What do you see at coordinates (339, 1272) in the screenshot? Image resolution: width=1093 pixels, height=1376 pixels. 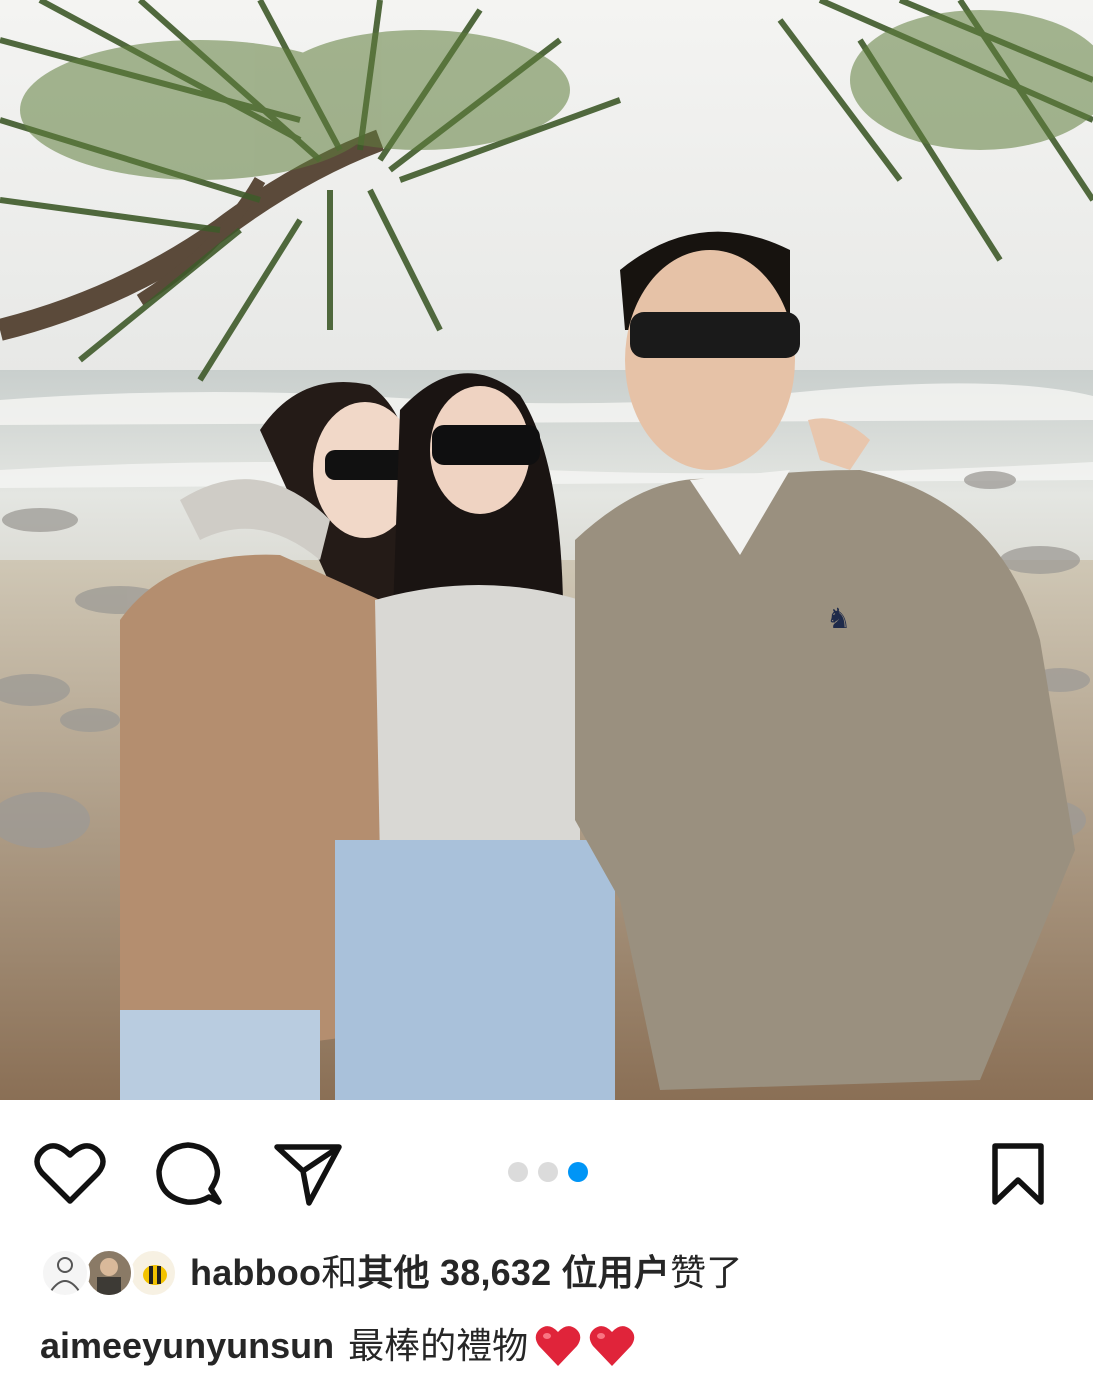 I see `likes-connector: 和` at bounding box center [339, 1272].